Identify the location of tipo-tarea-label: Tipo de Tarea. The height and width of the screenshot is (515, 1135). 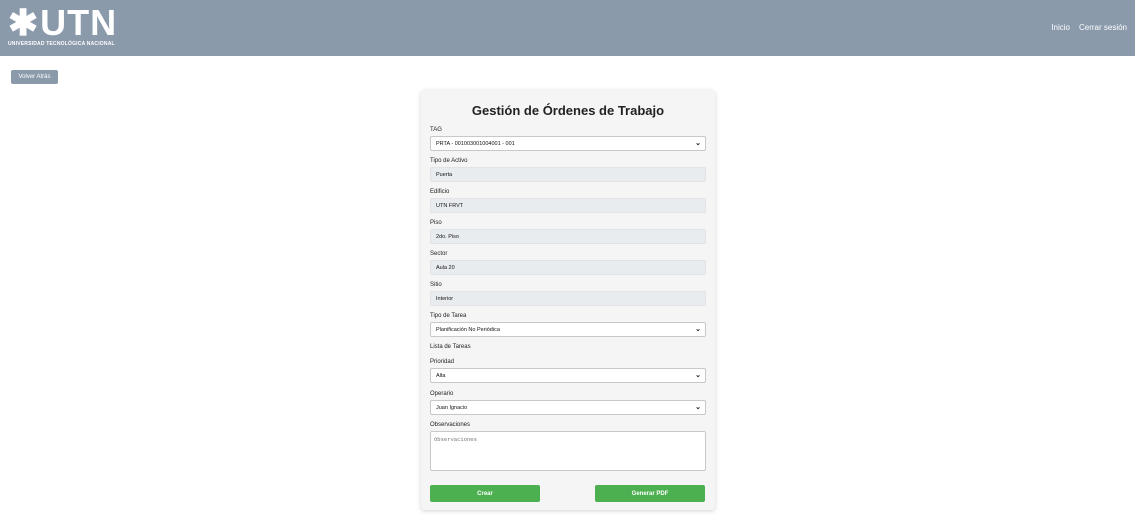
(448, 316).